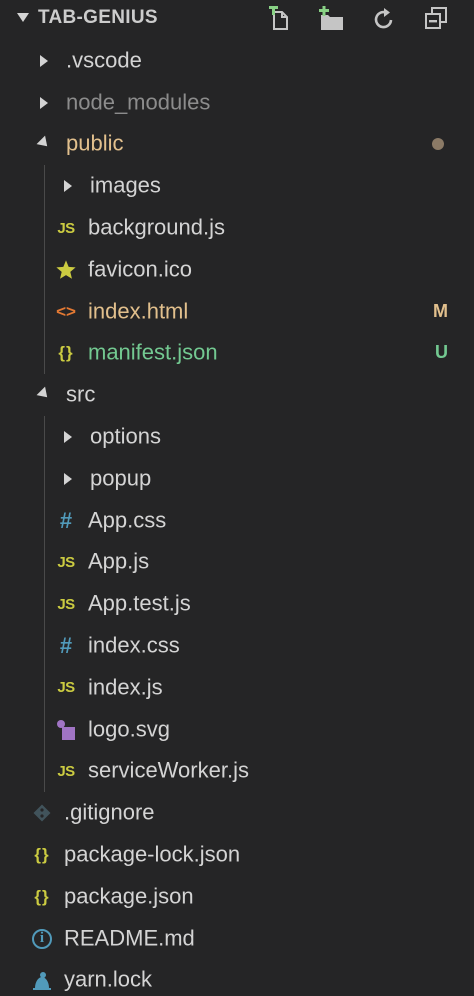  Describe the element at coordinates (237, 772) in the screenshot. I see `tree-file-row: JS serviceWorker.js` at that location.